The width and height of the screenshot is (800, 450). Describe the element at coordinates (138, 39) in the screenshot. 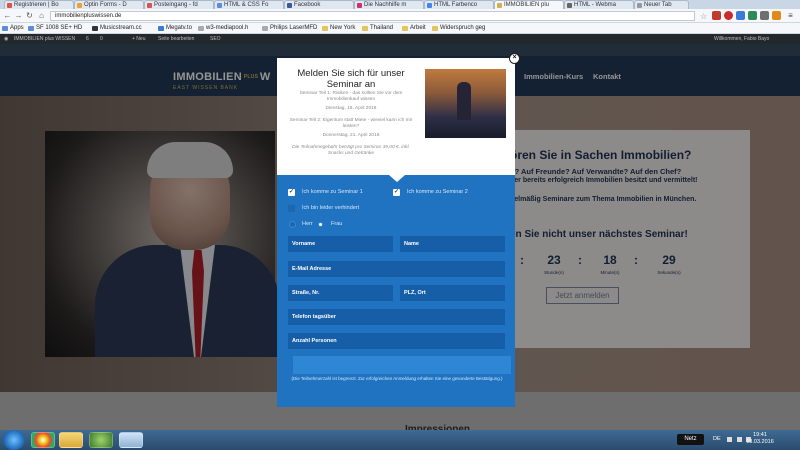

I see `wp-new: + Neu` at that location.